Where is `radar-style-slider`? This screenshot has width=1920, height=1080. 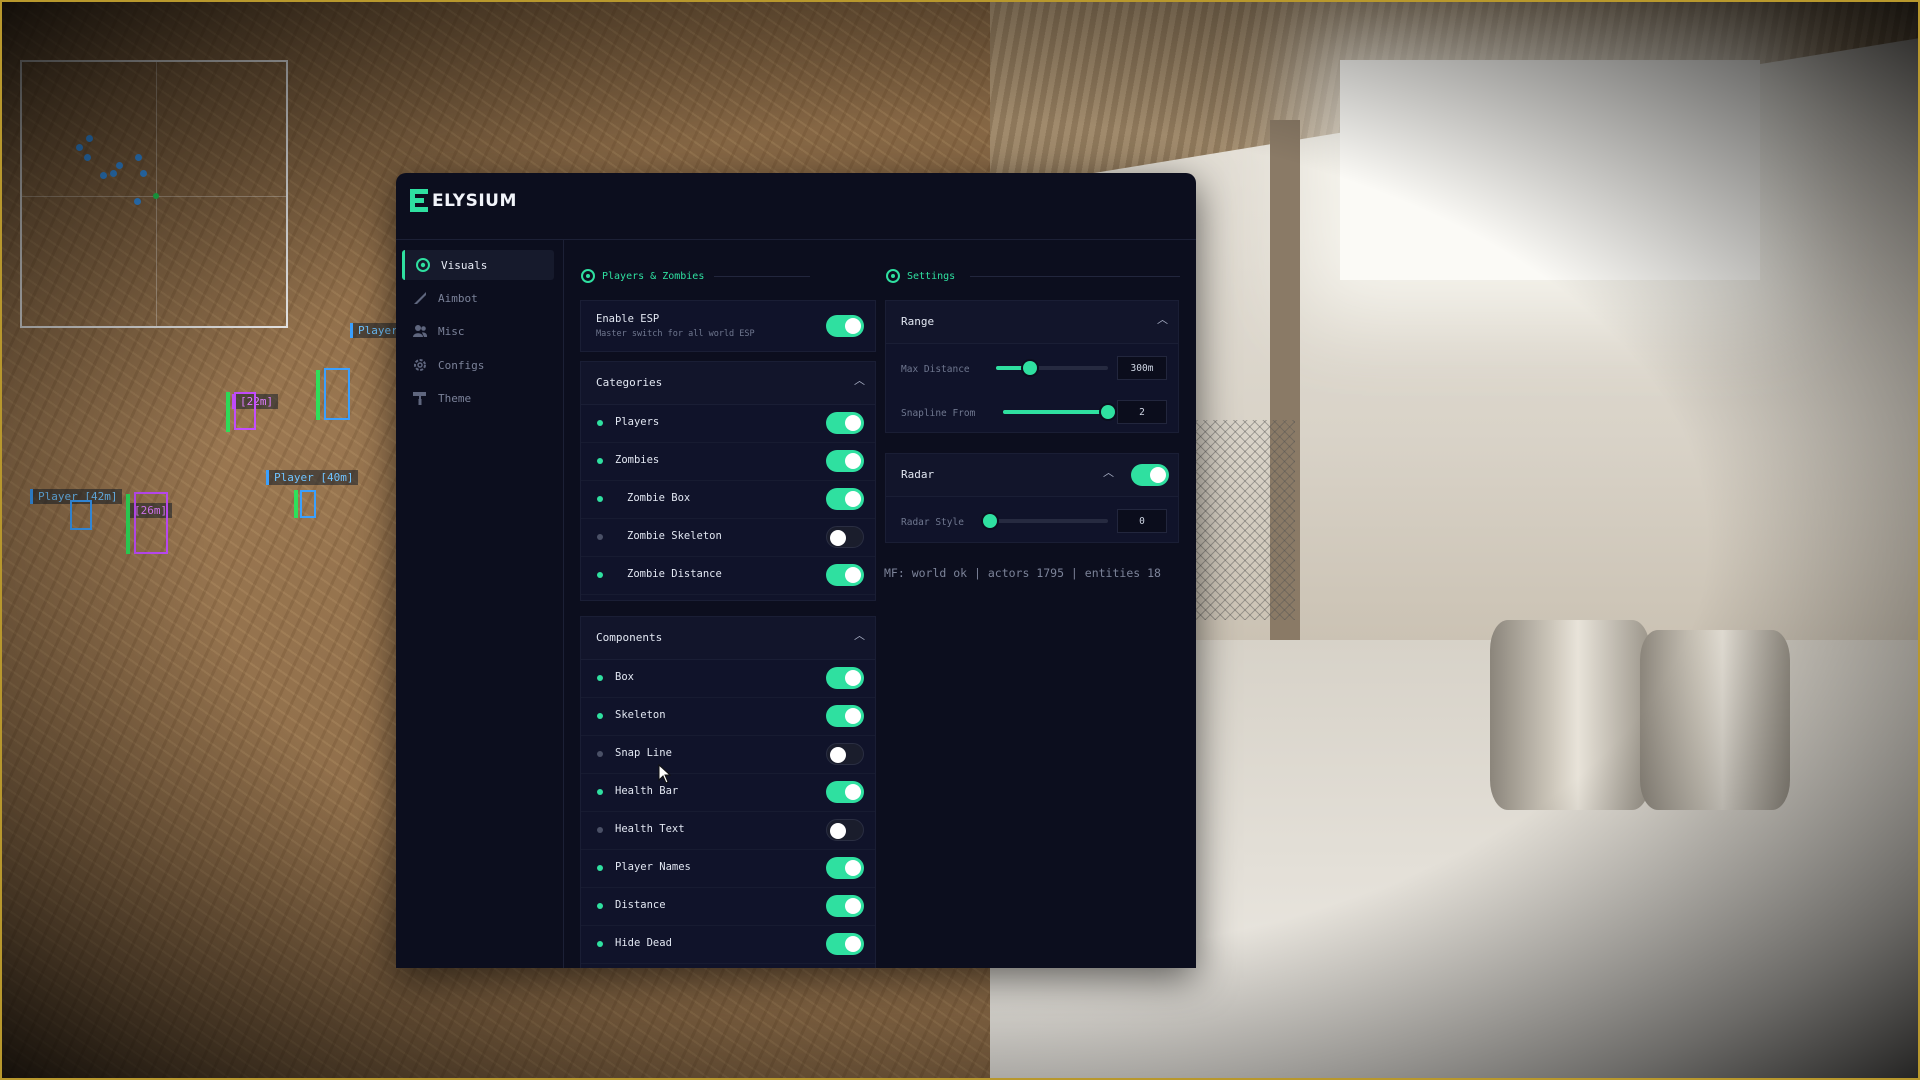
radar-style-slider is located at coordinates (1045, 521).